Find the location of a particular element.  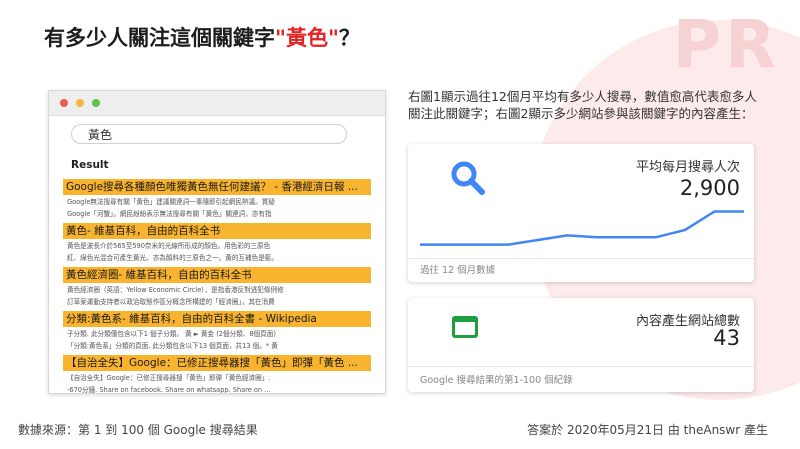

series-line is located at coordinates (582, 228).